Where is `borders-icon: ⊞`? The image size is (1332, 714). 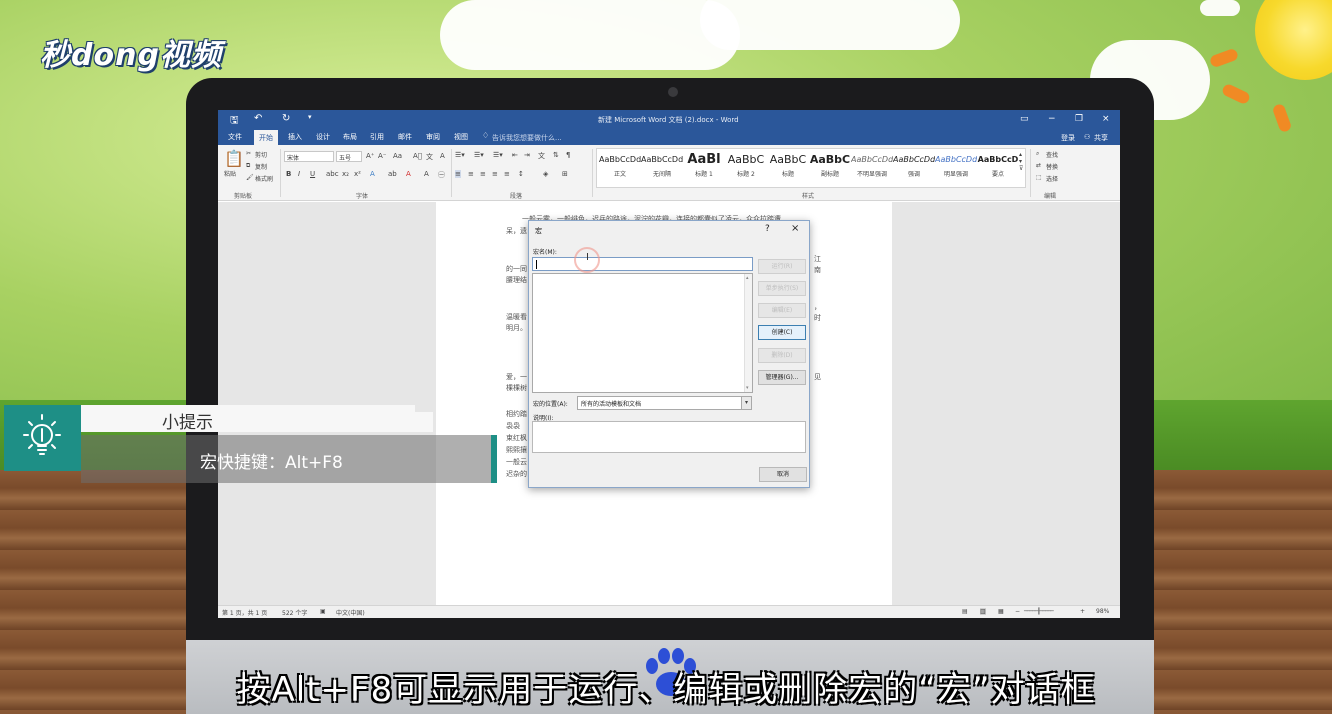 borders-icon: ⊞ is located at coordinates (565, 174).